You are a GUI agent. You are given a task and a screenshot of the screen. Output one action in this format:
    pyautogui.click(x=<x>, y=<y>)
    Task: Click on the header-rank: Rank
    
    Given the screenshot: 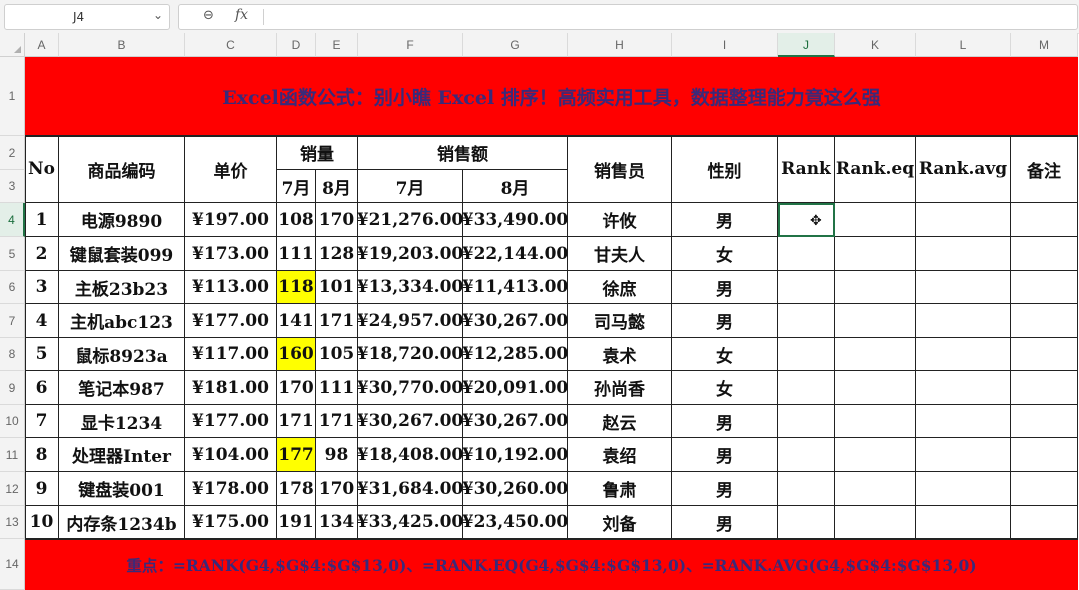 What is the action you would take?
    pyautogui.click(x=806, y=169)
    